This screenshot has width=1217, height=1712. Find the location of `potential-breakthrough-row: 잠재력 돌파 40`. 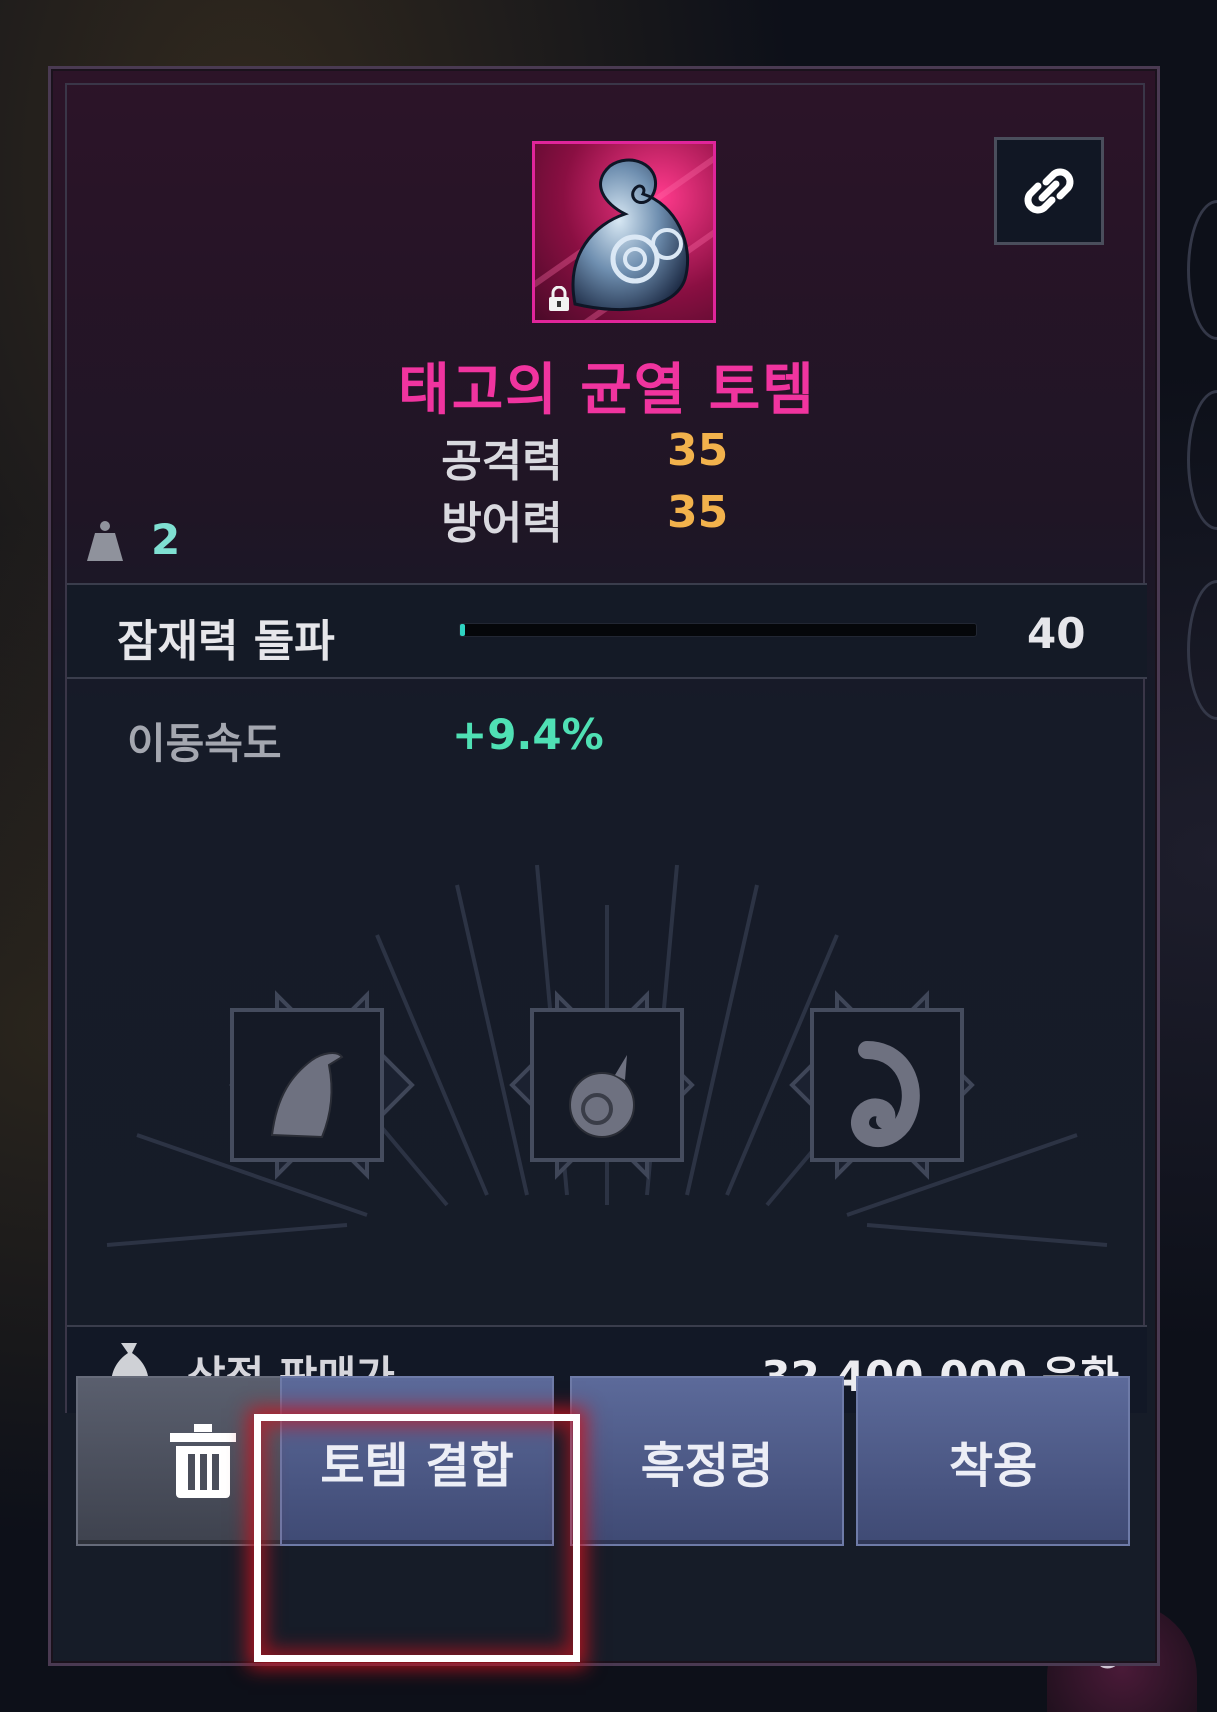

potential-breakthrough-row: 잠재력 돌파 40 is located at coordinates (607, 631).